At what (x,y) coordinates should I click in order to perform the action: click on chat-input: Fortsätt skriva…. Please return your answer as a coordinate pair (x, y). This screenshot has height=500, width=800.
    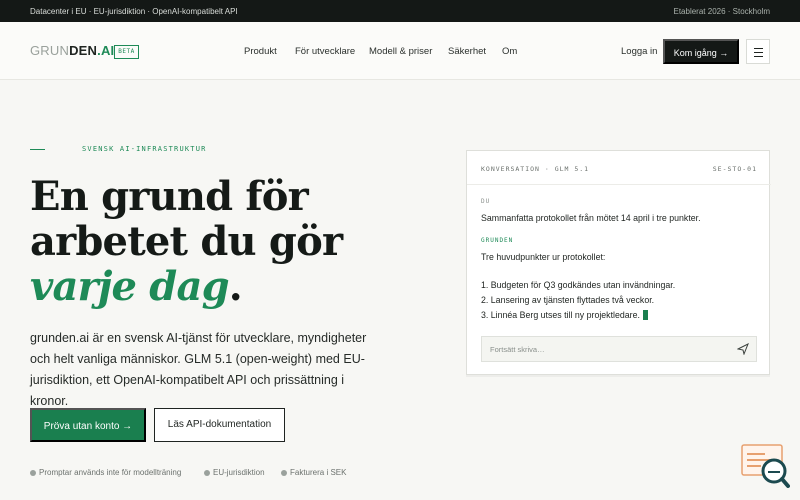
    Looking at the image, I should click on (619, 349).